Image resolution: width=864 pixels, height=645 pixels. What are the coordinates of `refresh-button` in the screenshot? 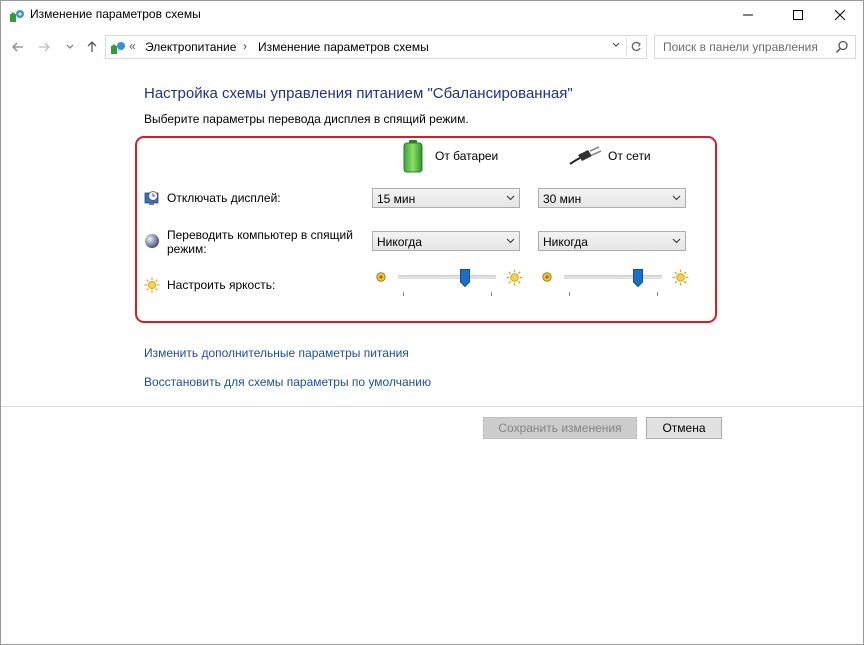 It's located at (635, 47).